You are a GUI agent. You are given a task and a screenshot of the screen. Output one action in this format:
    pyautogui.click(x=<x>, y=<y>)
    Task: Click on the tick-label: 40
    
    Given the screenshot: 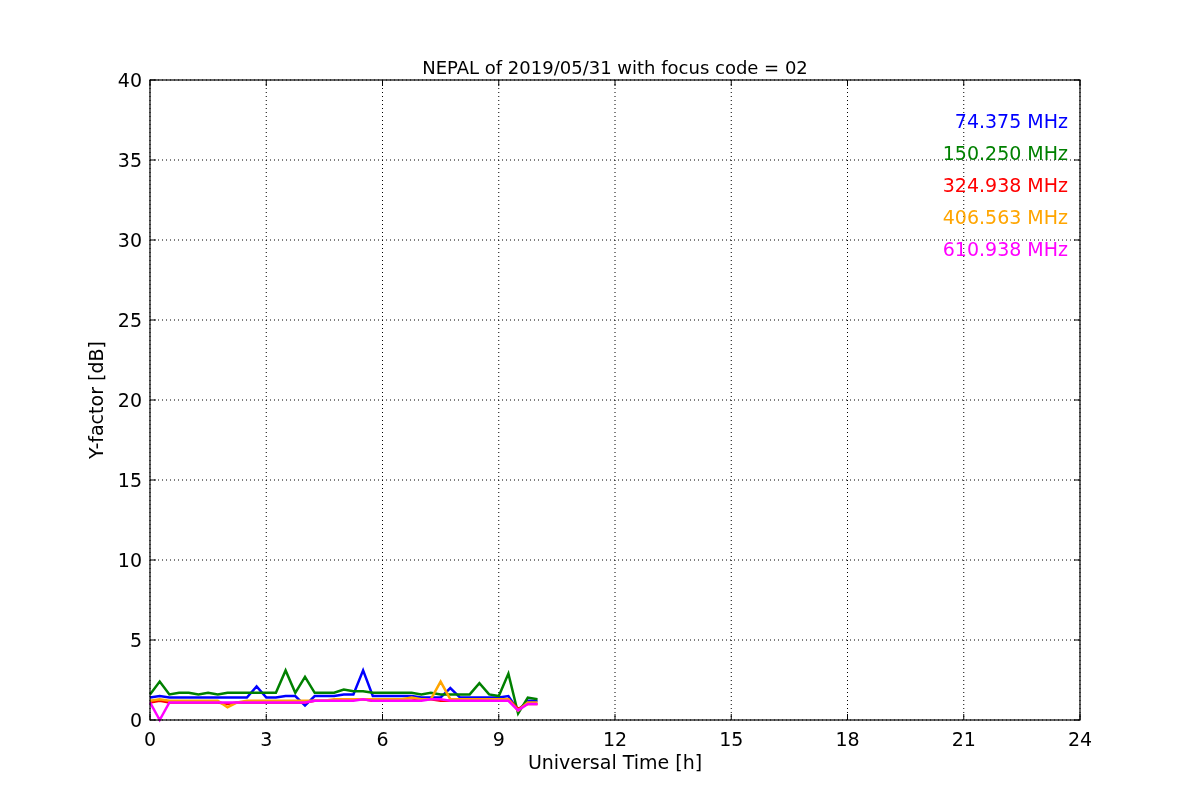 What is the action you would take?
    pyautogui.click(x=129, y=80)
    